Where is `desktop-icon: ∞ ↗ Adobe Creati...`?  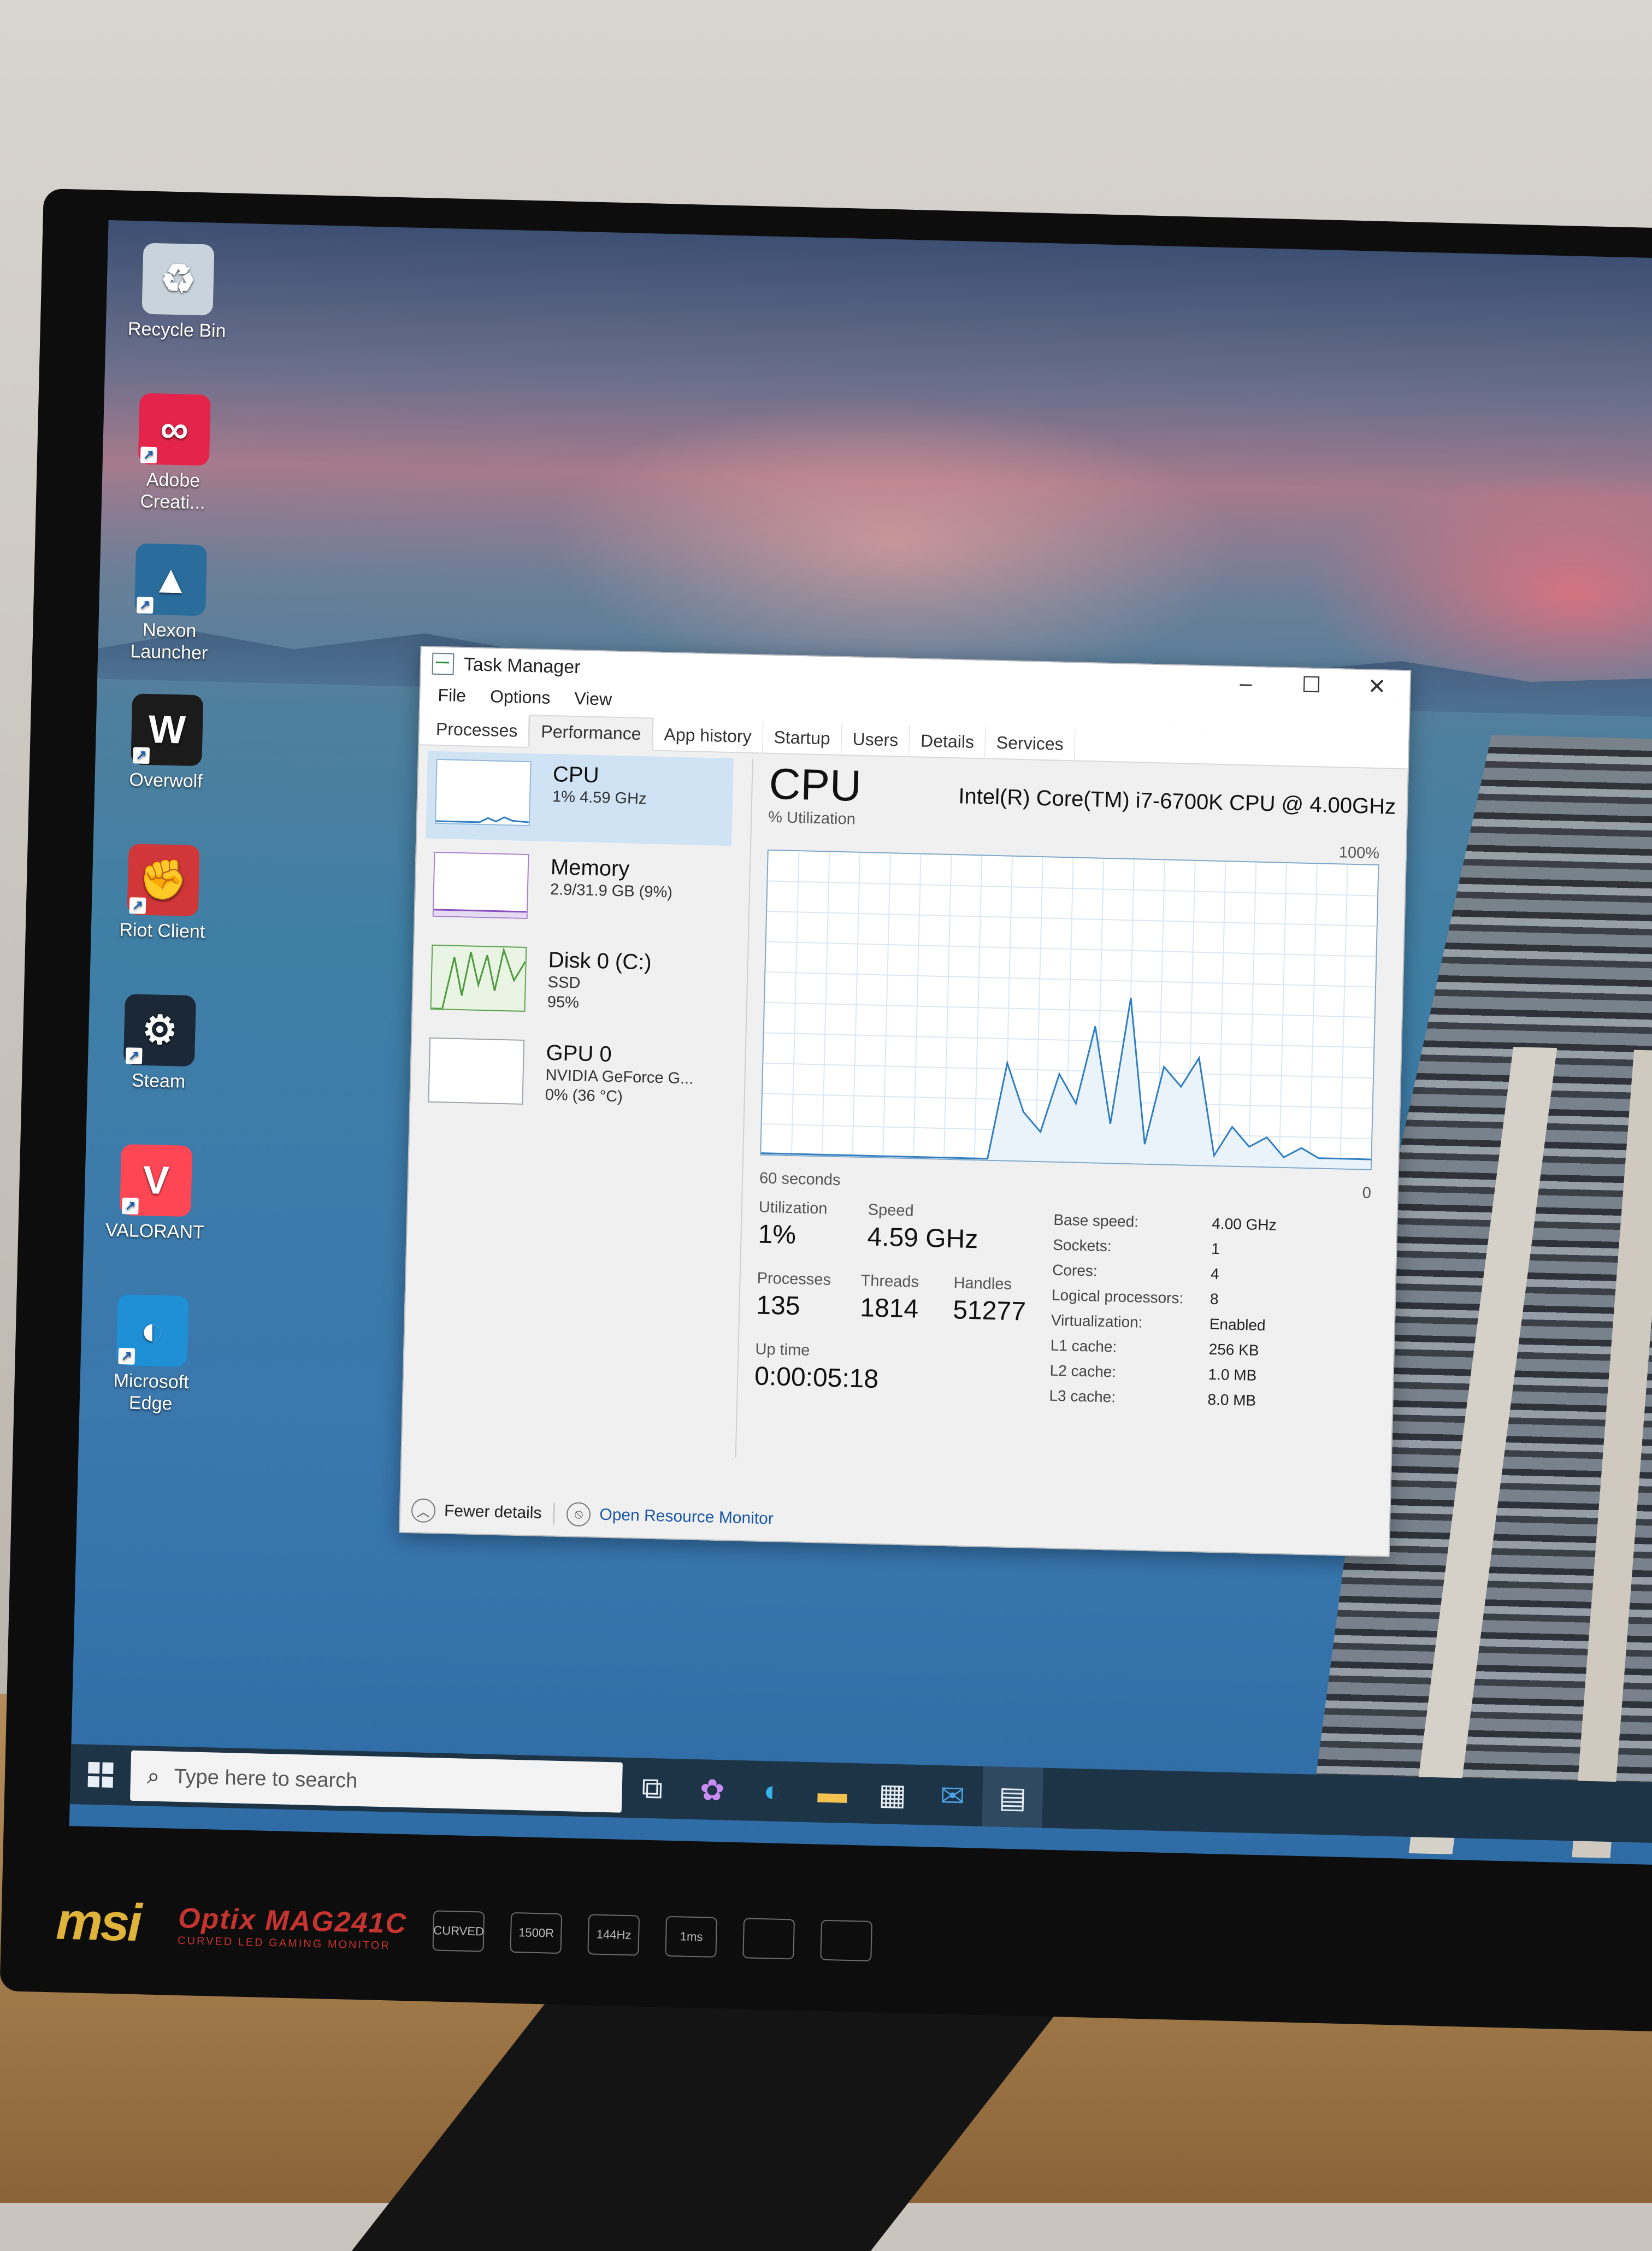 desktop-icon: ∞ ↗ Adobe Creati... is located at coordinates (174, 454).